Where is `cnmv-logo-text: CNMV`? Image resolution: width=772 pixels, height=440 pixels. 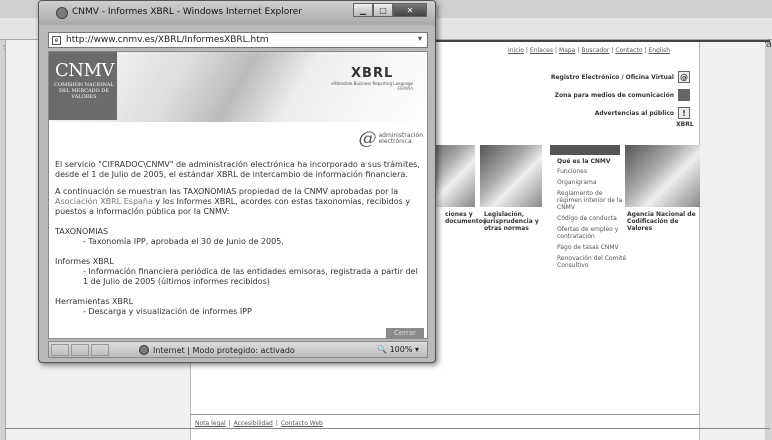
cnmv-logo-text: CNMV is located at coordinates (84, 70).